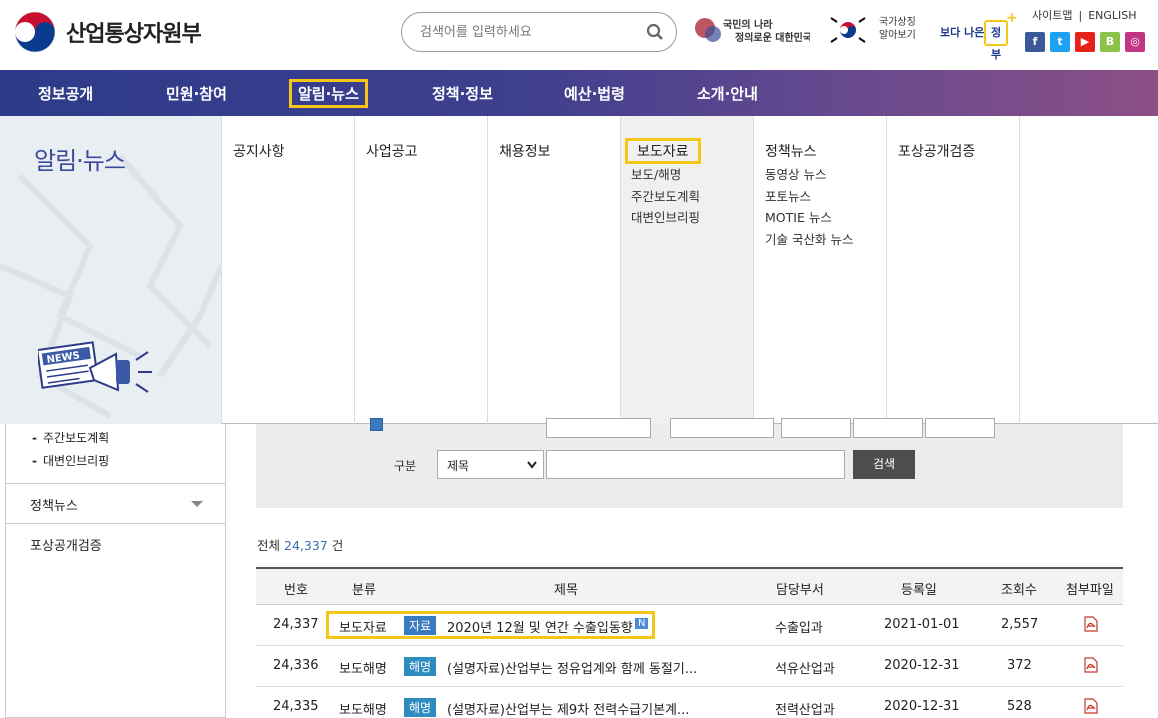 The image size is (1158, 718). I want to click on end-date-input, so click(722, 428).